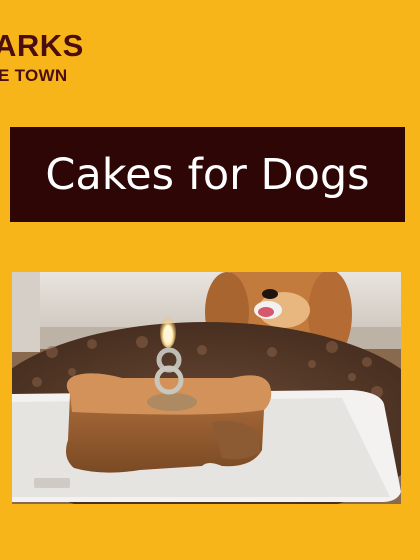  What do you see at coordinates (34, 75) in the screenshot?
I see `brand-logo-line2: E TOWN` at bounding box center [34, 75].